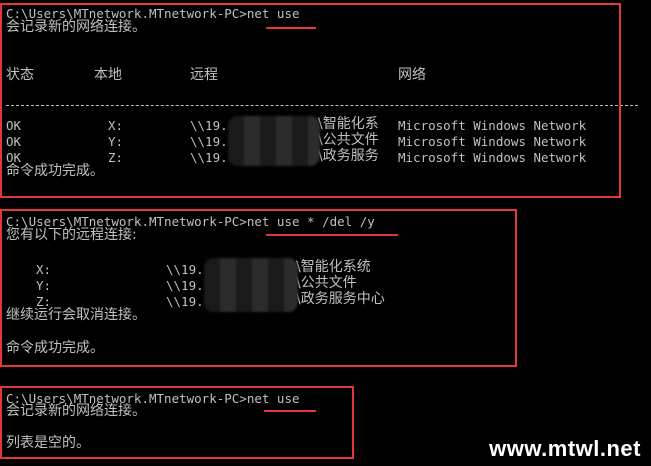 Image resolution: width=651 pixels, height=466 pixels. Describe the element at coordinates (565, 448) in the screenshot. I see `watermark-text: www.mtwl.net` at that location.